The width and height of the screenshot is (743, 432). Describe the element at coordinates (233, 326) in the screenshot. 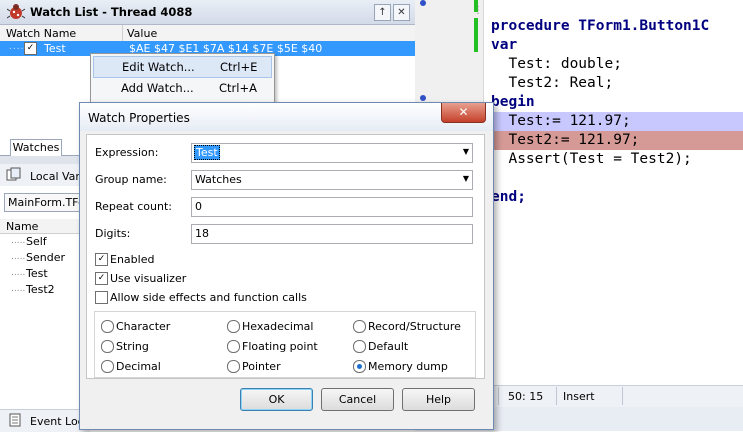

I see `radio-hexadecimal` at that location.